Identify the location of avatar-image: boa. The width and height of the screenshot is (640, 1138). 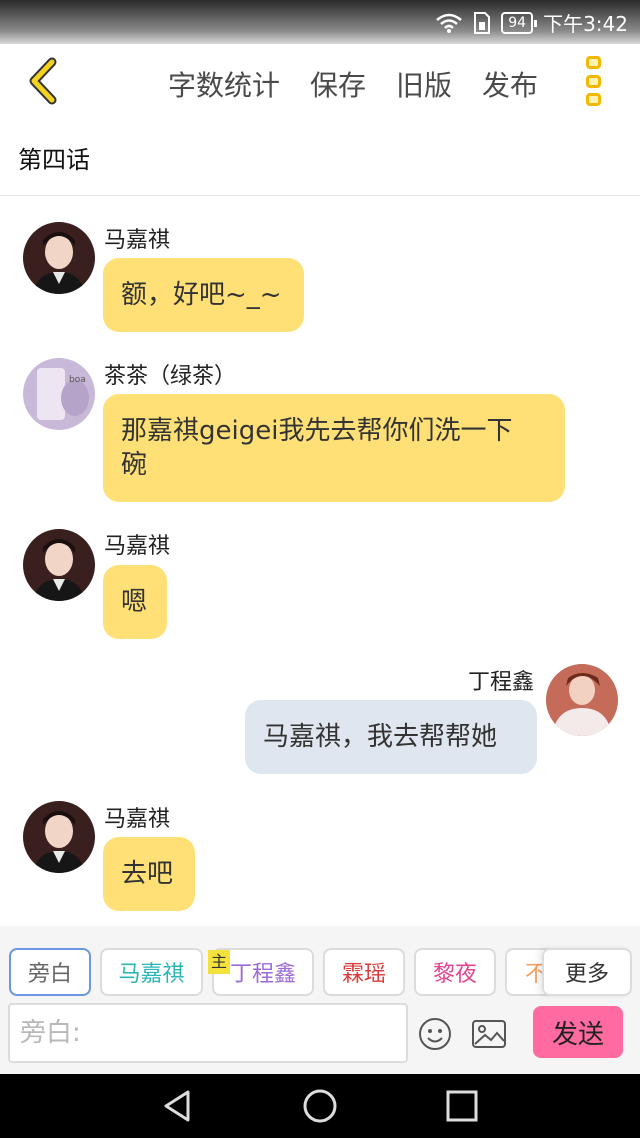
(59, 394).